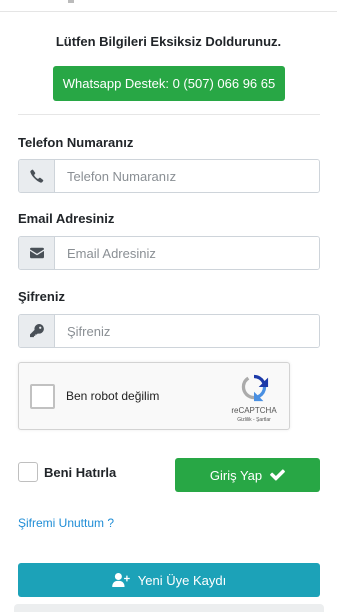  What do you see at coordinates (121, 580) in the screenshot?
I see `user-plus-icon` at bounding box center [121, 580].